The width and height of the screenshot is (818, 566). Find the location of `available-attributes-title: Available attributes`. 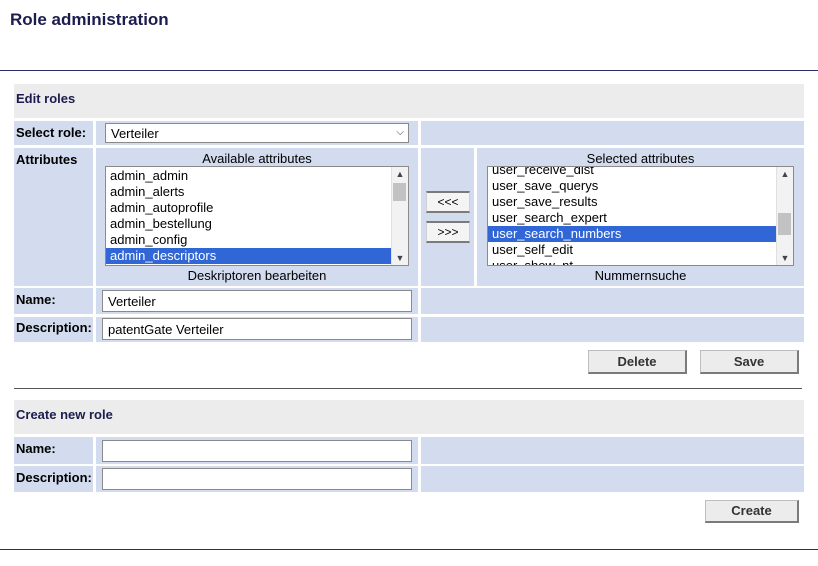

available-attributes-title: Available attributes is located at coordinates (257, 158).